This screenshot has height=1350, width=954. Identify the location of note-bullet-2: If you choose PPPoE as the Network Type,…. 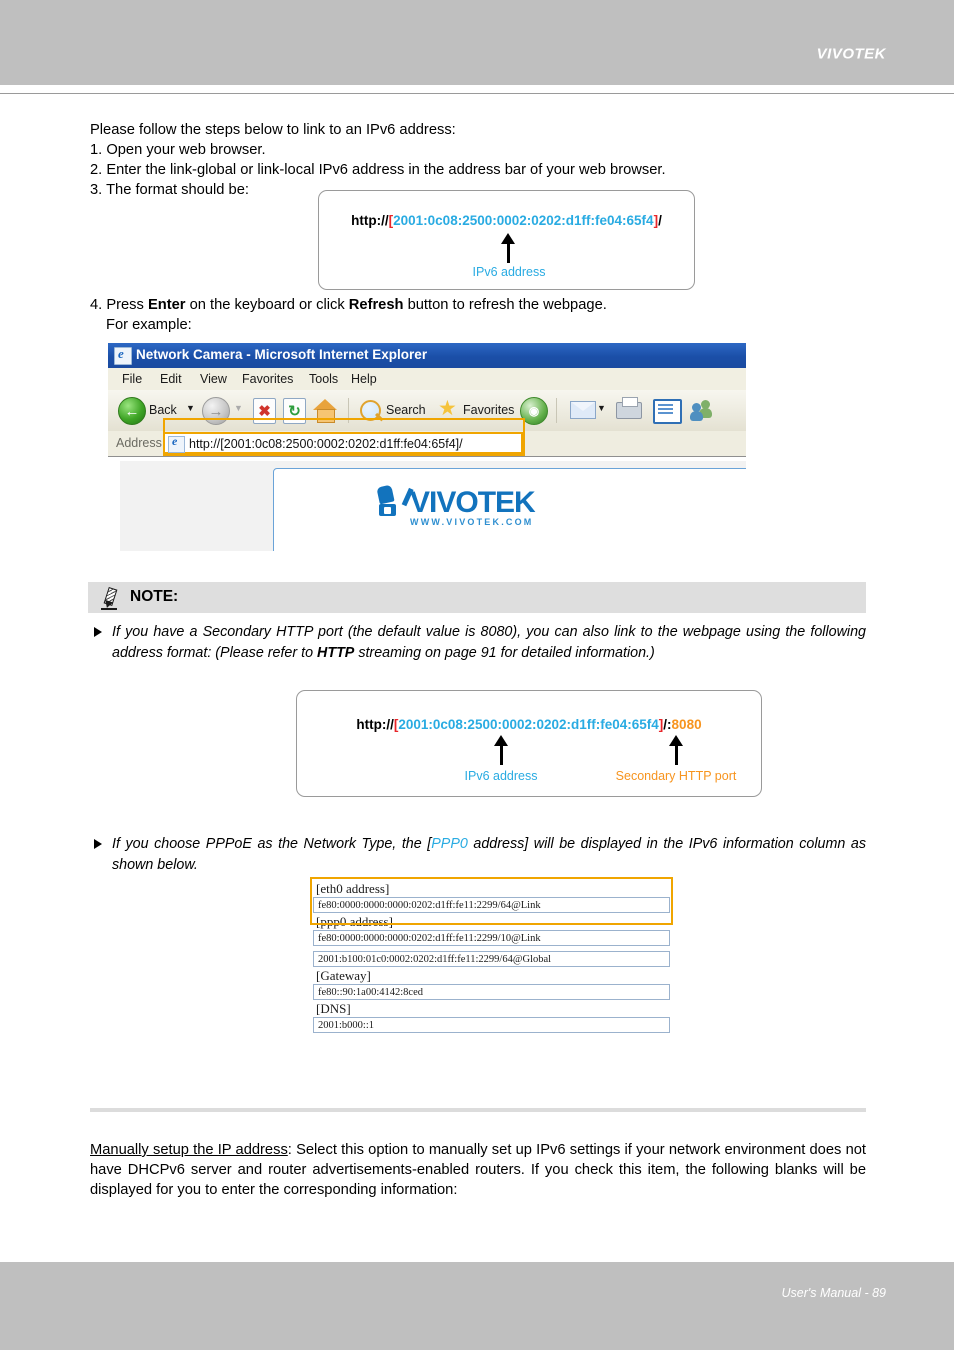
(489, 854).